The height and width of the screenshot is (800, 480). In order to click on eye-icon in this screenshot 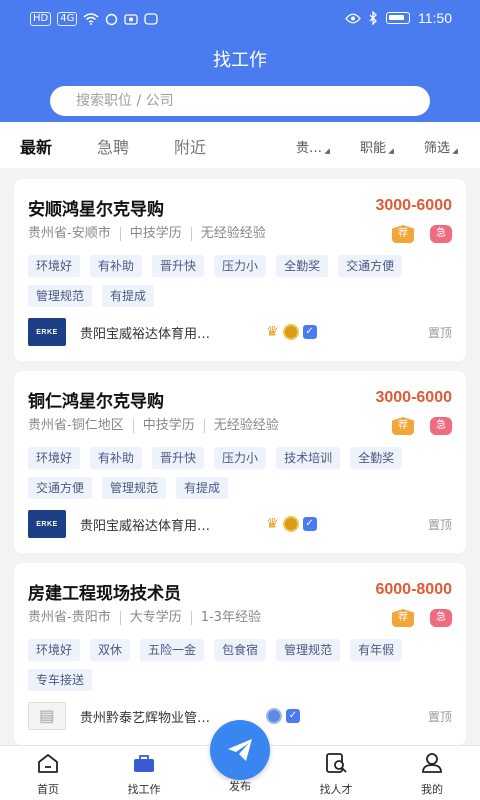, I will do `click(353, 18)`.